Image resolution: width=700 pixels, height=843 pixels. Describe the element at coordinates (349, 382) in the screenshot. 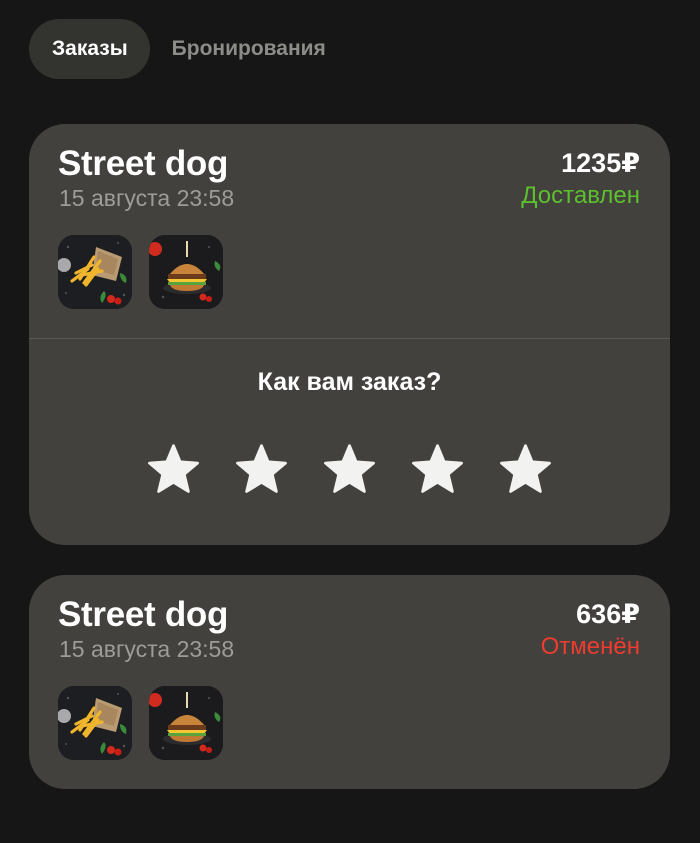

I see `rating-question: Как вам заказ?` at that location.